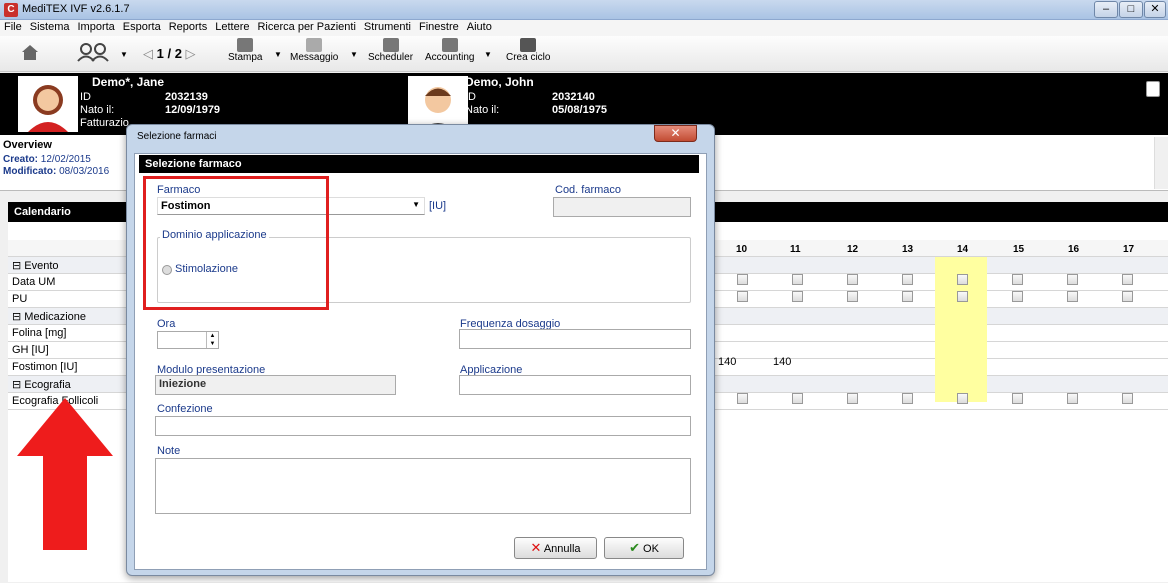 Image resolution: width=1168 pixels, height=583 pixels. I want to click on ora-field: ▲ ▼, so click(188, 340).